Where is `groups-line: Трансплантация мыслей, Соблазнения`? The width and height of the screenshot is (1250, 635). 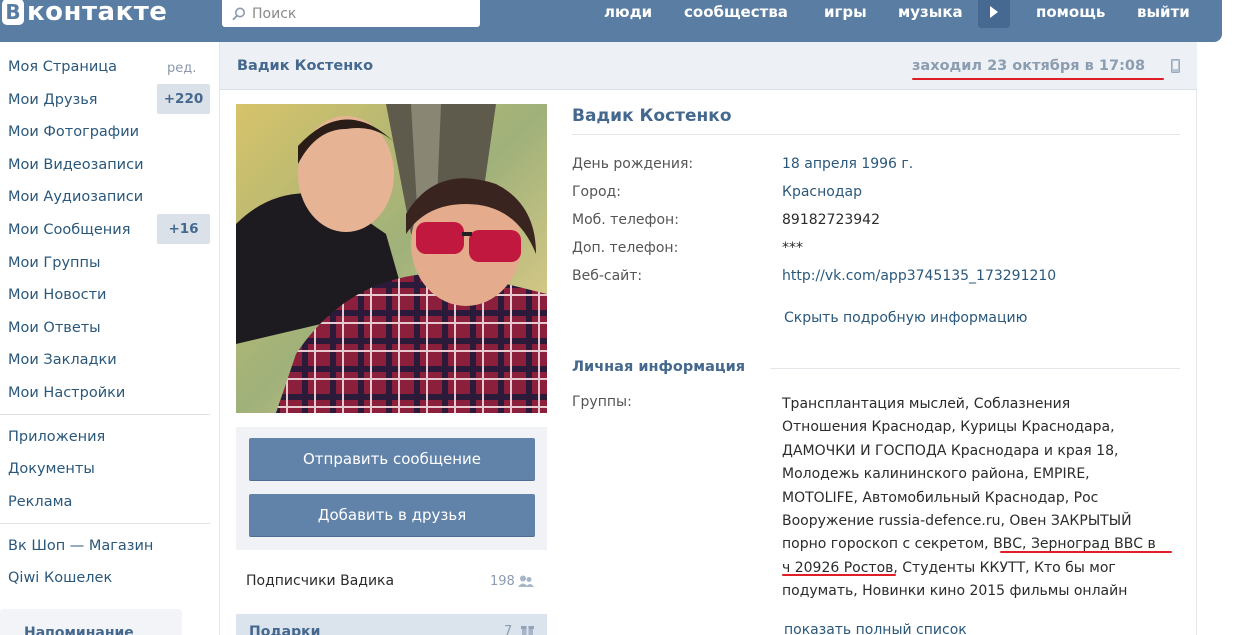 groups-line: Трансплантация мыслей, Соблазнения is located at coordinates (982, 404).